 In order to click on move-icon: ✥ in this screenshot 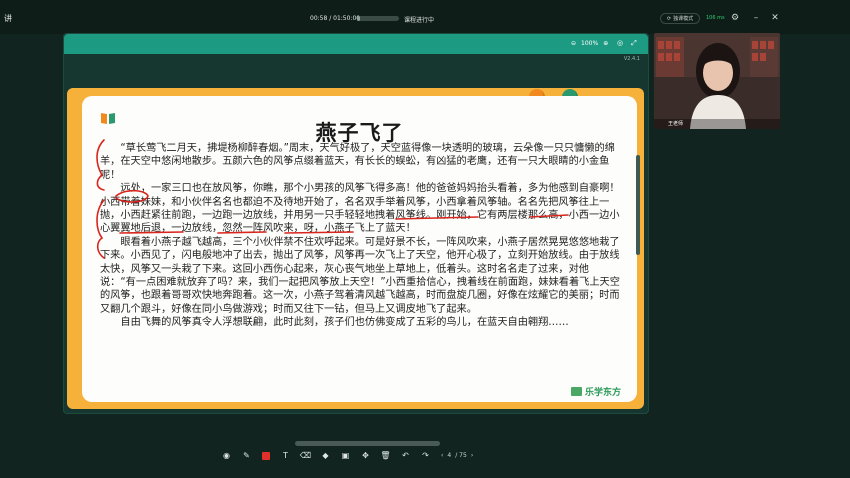, I will do `click(365, 455)`.